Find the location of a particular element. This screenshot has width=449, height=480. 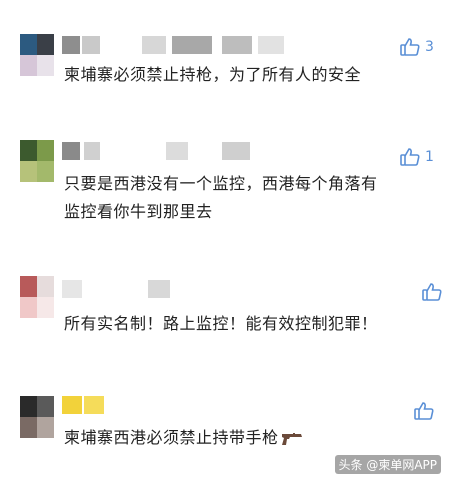

like-button: 3 is located at coordinates (417, 47).